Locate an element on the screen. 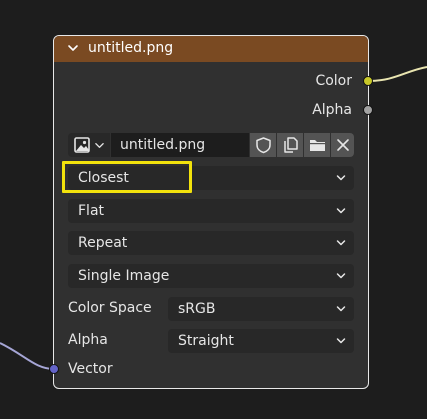  color-space-value: sRGB is located at coordinates (197, 309).